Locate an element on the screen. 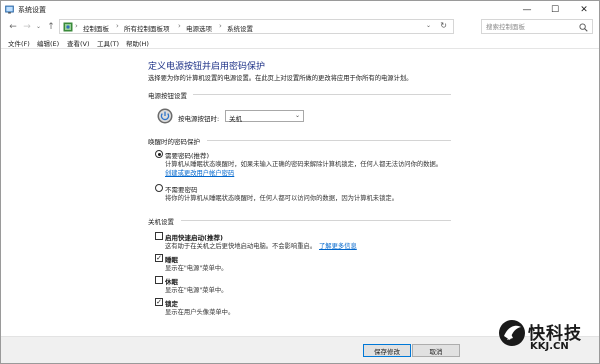  forward-arrow-icon: → is located at coordinates (27, 26).